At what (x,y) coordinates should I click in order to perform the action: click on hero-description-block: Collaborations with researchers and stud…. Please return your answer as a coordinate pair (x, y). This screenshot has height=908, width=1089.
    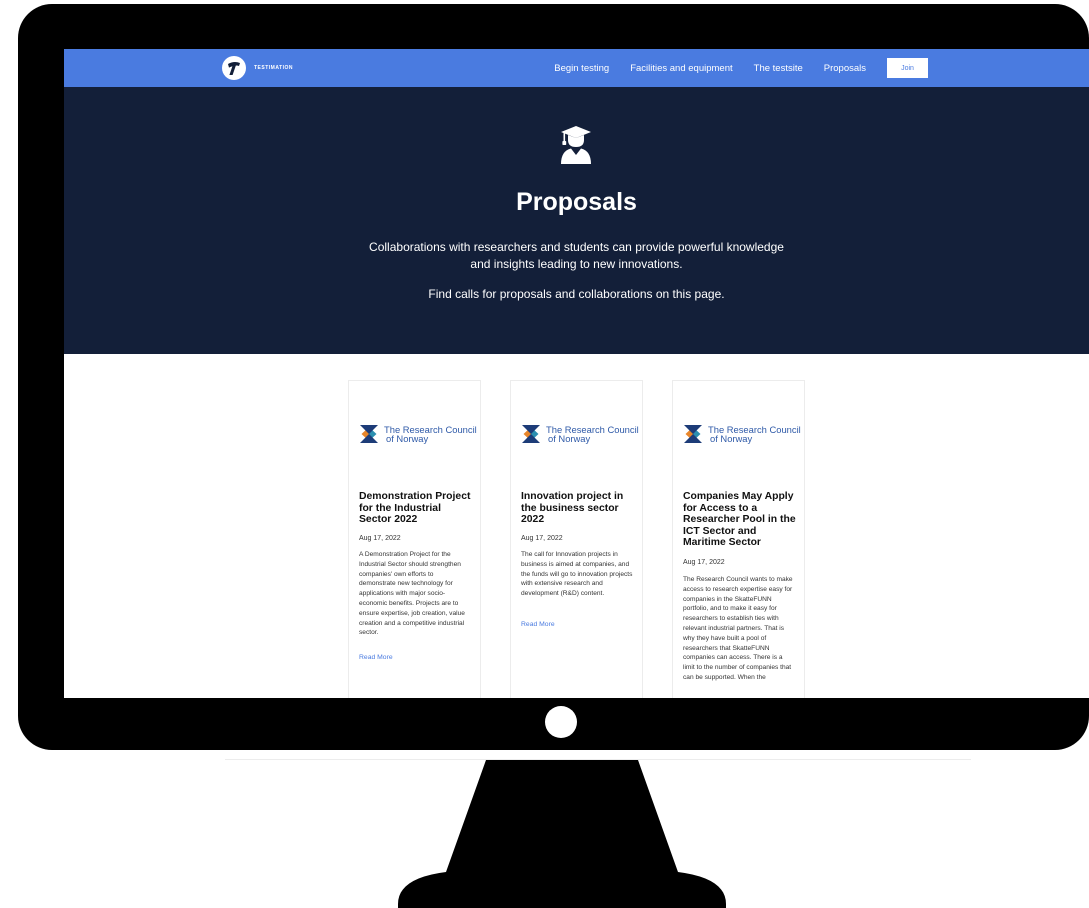
    Looking at the image, I should click on (576, 271).